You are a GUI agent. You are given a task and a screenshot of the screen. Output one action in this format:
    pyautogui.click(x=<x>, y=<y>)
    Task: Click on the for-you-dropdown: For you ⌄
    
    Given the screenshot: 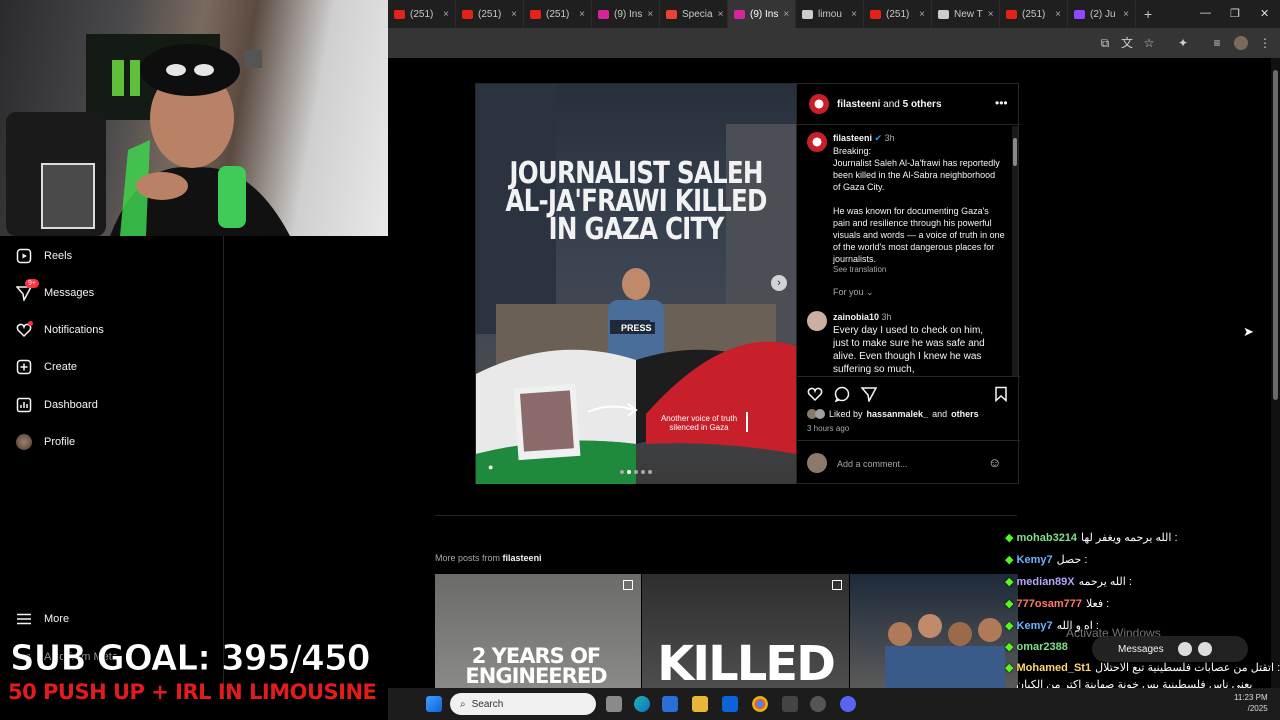 What is the action you would take?
    pyautogui.click(x=853, y=292)
    